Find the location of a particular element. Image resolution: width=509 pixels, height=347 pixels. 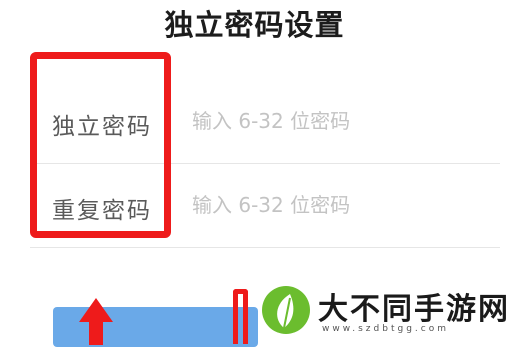

watermark-brand: 大不同手游网 is located at coordinates (413, 309).